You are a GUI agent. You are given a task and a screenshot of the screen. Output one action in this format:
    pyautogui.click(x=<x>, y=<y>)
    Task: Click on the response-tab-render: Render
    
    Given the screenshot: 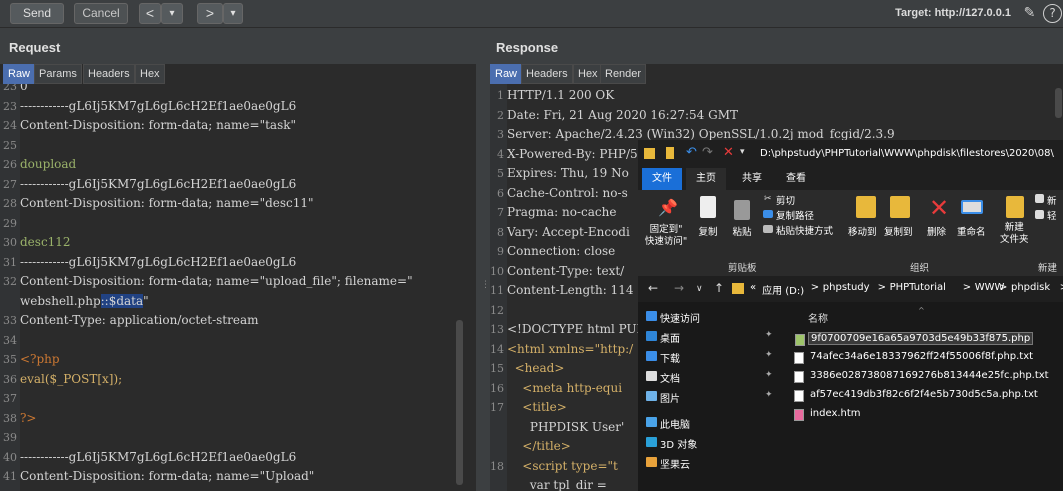 What is the action you would take?
    pyautogui.click(x=623, y=74)
    